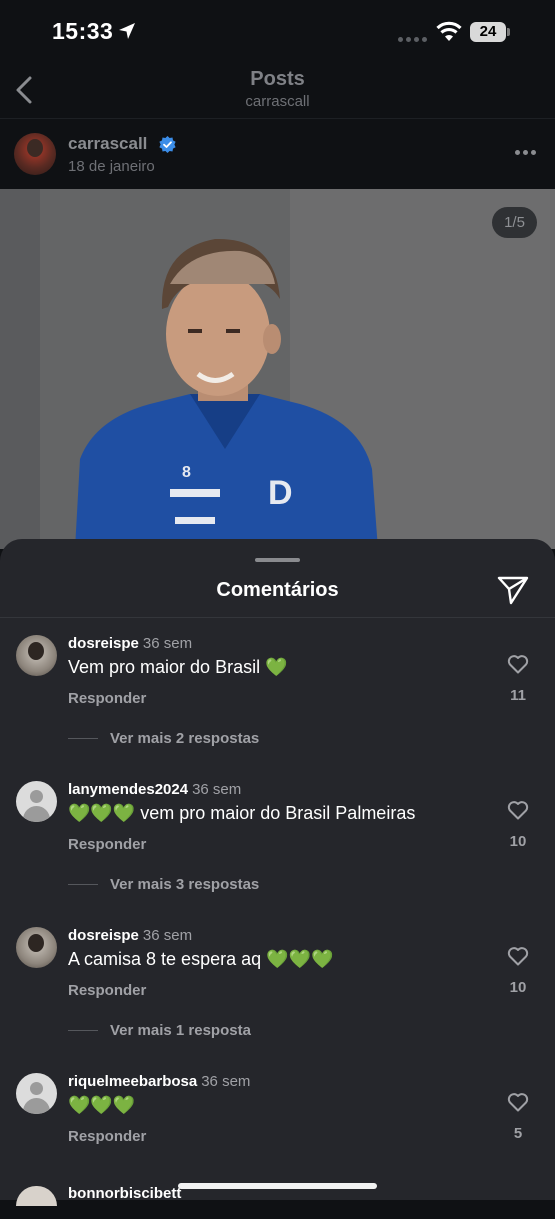 The image size is (555, 1219). Describe the element at coordinates (124, 1193) in the screenshot. I see `commenter-username: bonnorbiscibett` at that location.